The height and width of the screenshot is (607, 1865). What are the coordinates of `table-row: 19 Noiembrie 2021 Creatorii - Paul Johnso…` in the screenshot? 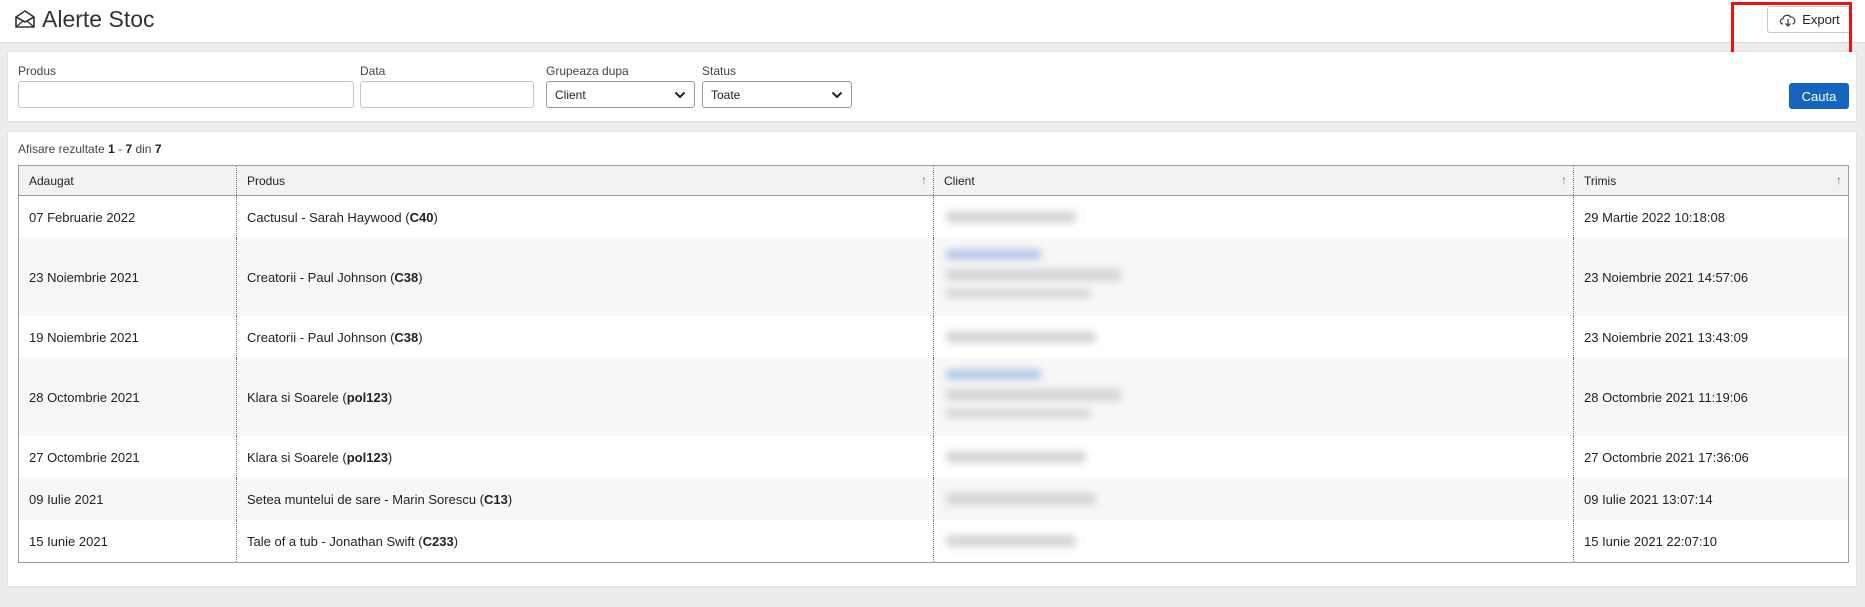 It's located at (934, 337).